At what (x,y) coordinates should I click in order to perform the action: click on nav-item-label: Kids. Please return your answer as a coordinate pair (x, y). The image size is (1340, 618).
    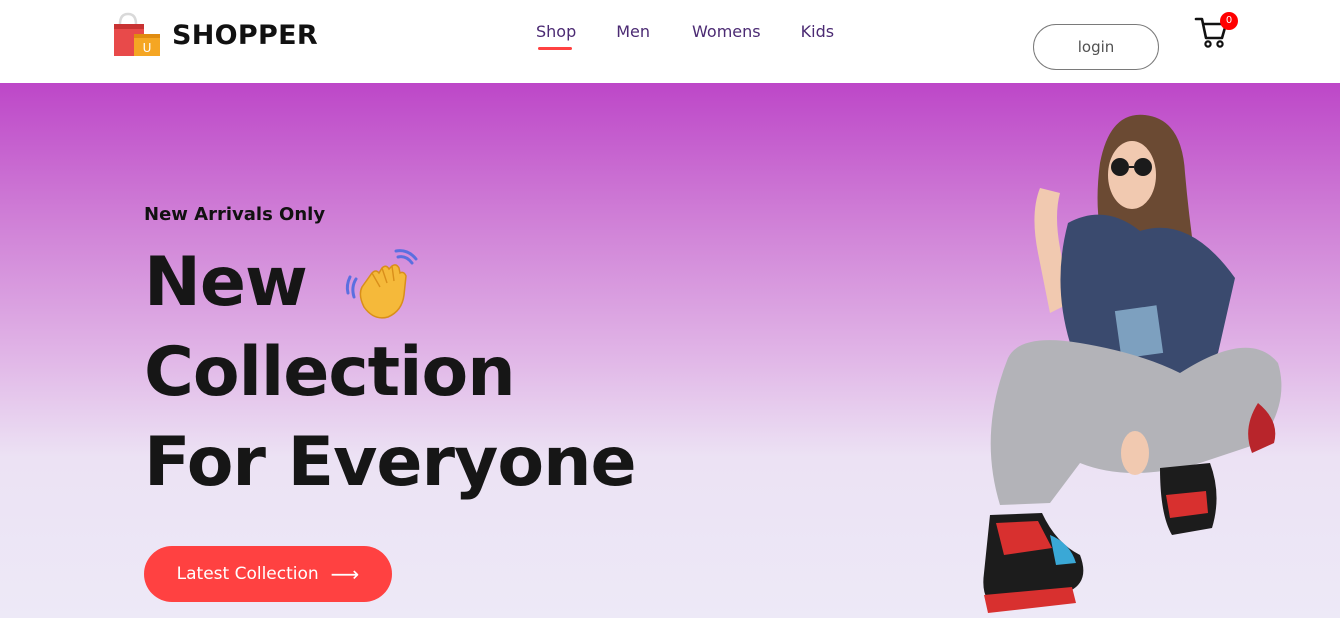
    Looking at the image, I should click on (817, 31).